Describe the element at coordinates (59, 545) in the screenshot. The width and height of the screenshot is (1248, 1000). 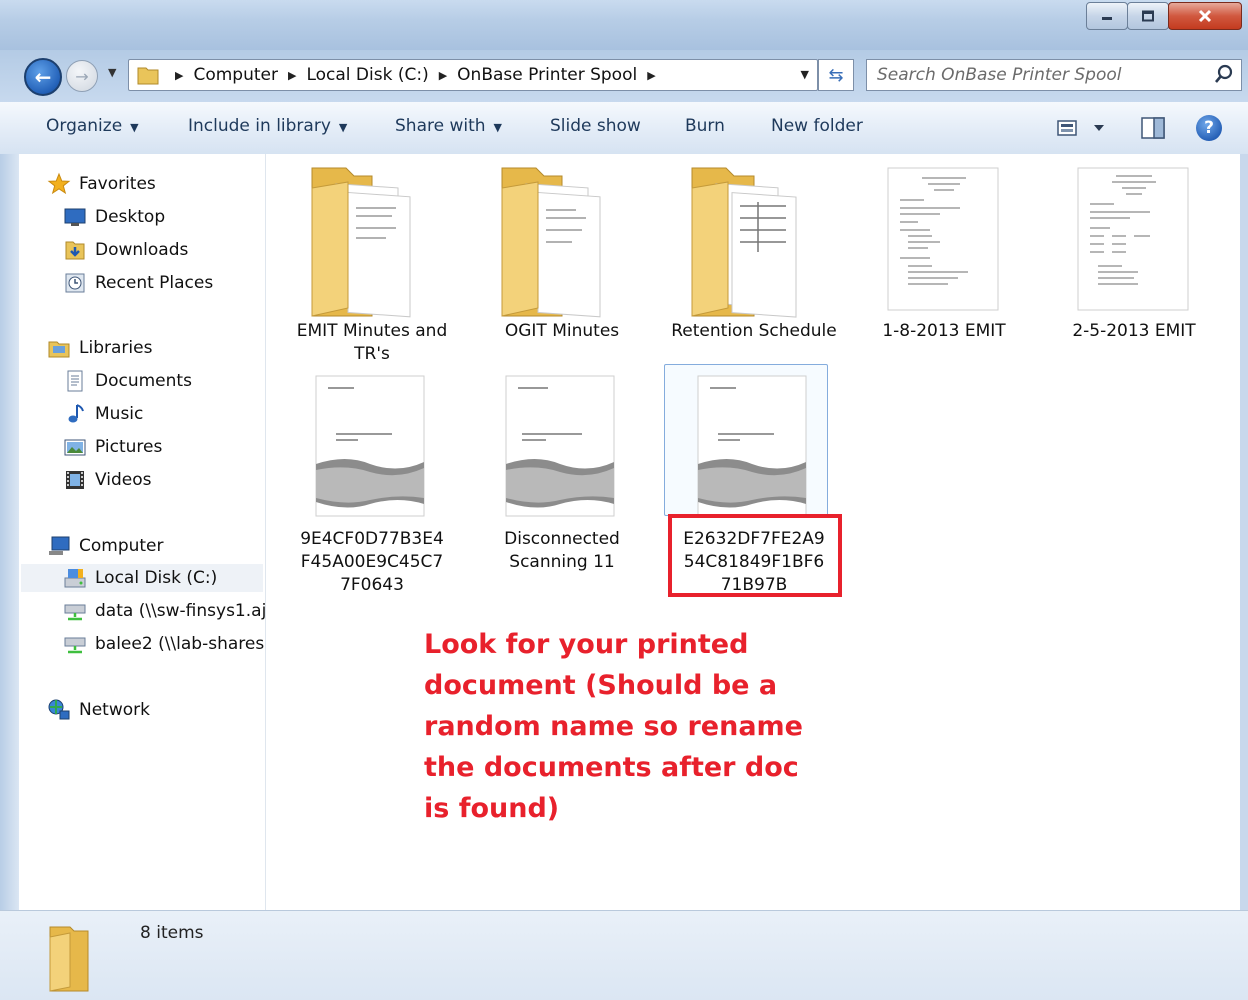
I see `computer-icon` at that location.